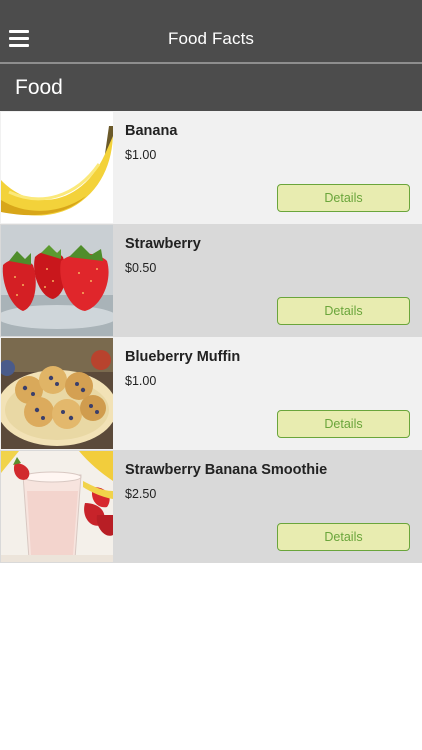  I want to click on smoothie-photo, so click(57, 506).